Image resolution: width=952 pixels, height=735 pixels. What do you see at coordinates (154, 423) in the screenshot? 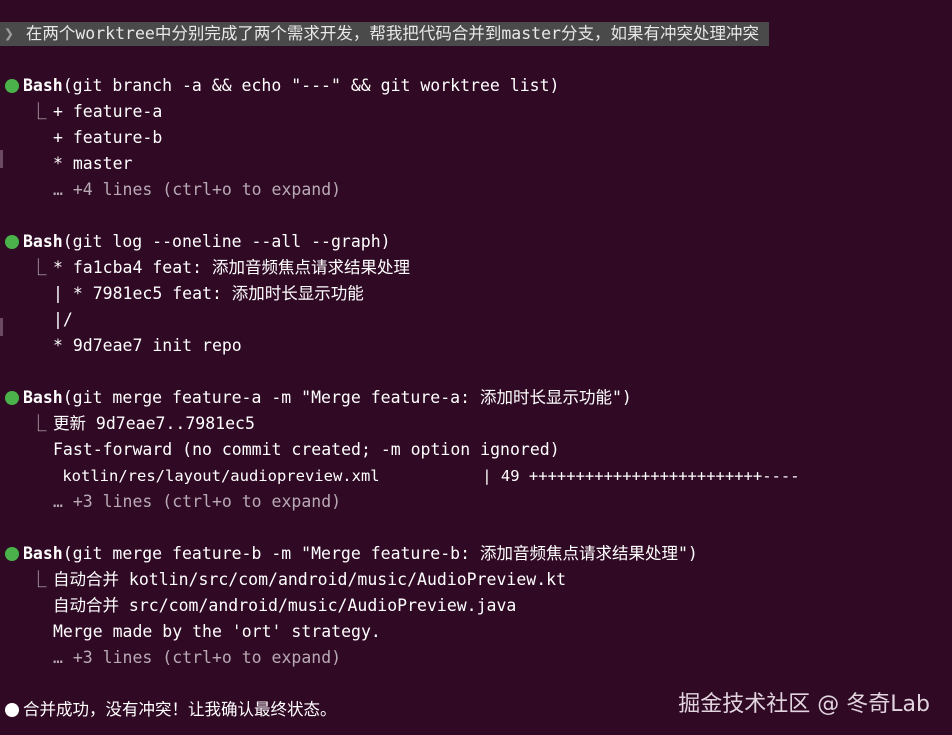
I see `output-line: 更新 9d7eae7..7981ec5` at bounding box center [154, 423].